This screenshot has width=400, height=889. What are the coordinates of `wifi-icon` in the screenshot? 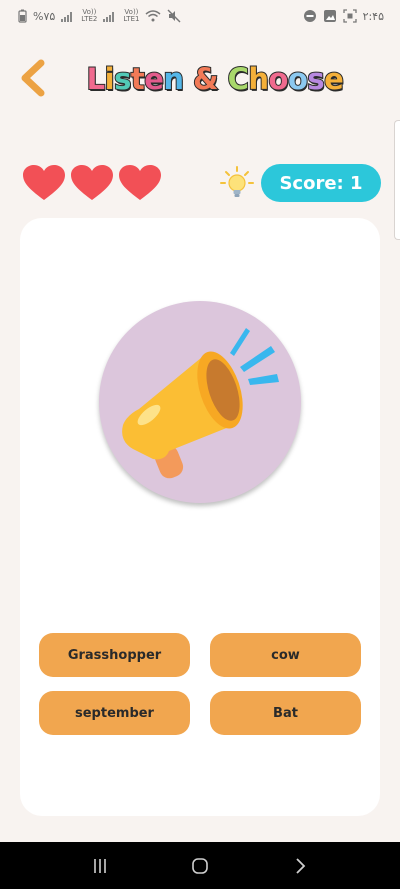 It's located at (153, 16).